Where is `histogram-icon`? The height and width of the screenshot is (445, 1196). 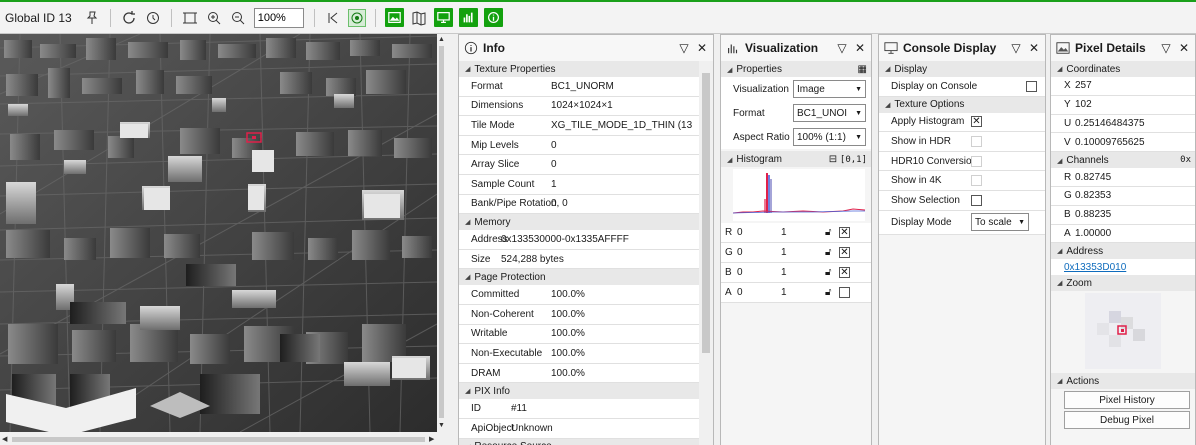
histogram-icon is located at coordinates (468, 17).